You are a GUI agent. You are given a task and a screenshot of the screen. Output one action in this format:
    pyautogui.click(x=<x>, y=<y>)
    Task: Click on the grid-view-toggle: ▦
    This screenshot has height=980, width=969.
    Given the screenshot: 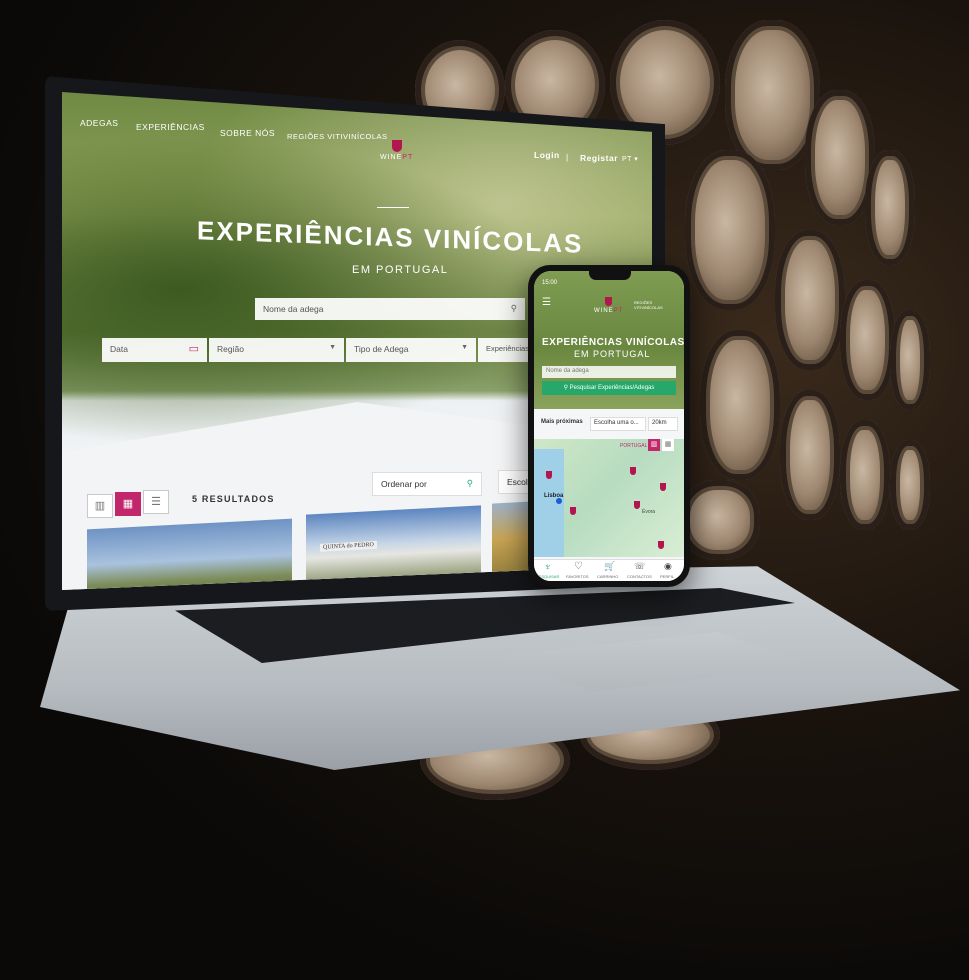 What is the action you would take?
    pyautogui.click(x=668, y=445)
    